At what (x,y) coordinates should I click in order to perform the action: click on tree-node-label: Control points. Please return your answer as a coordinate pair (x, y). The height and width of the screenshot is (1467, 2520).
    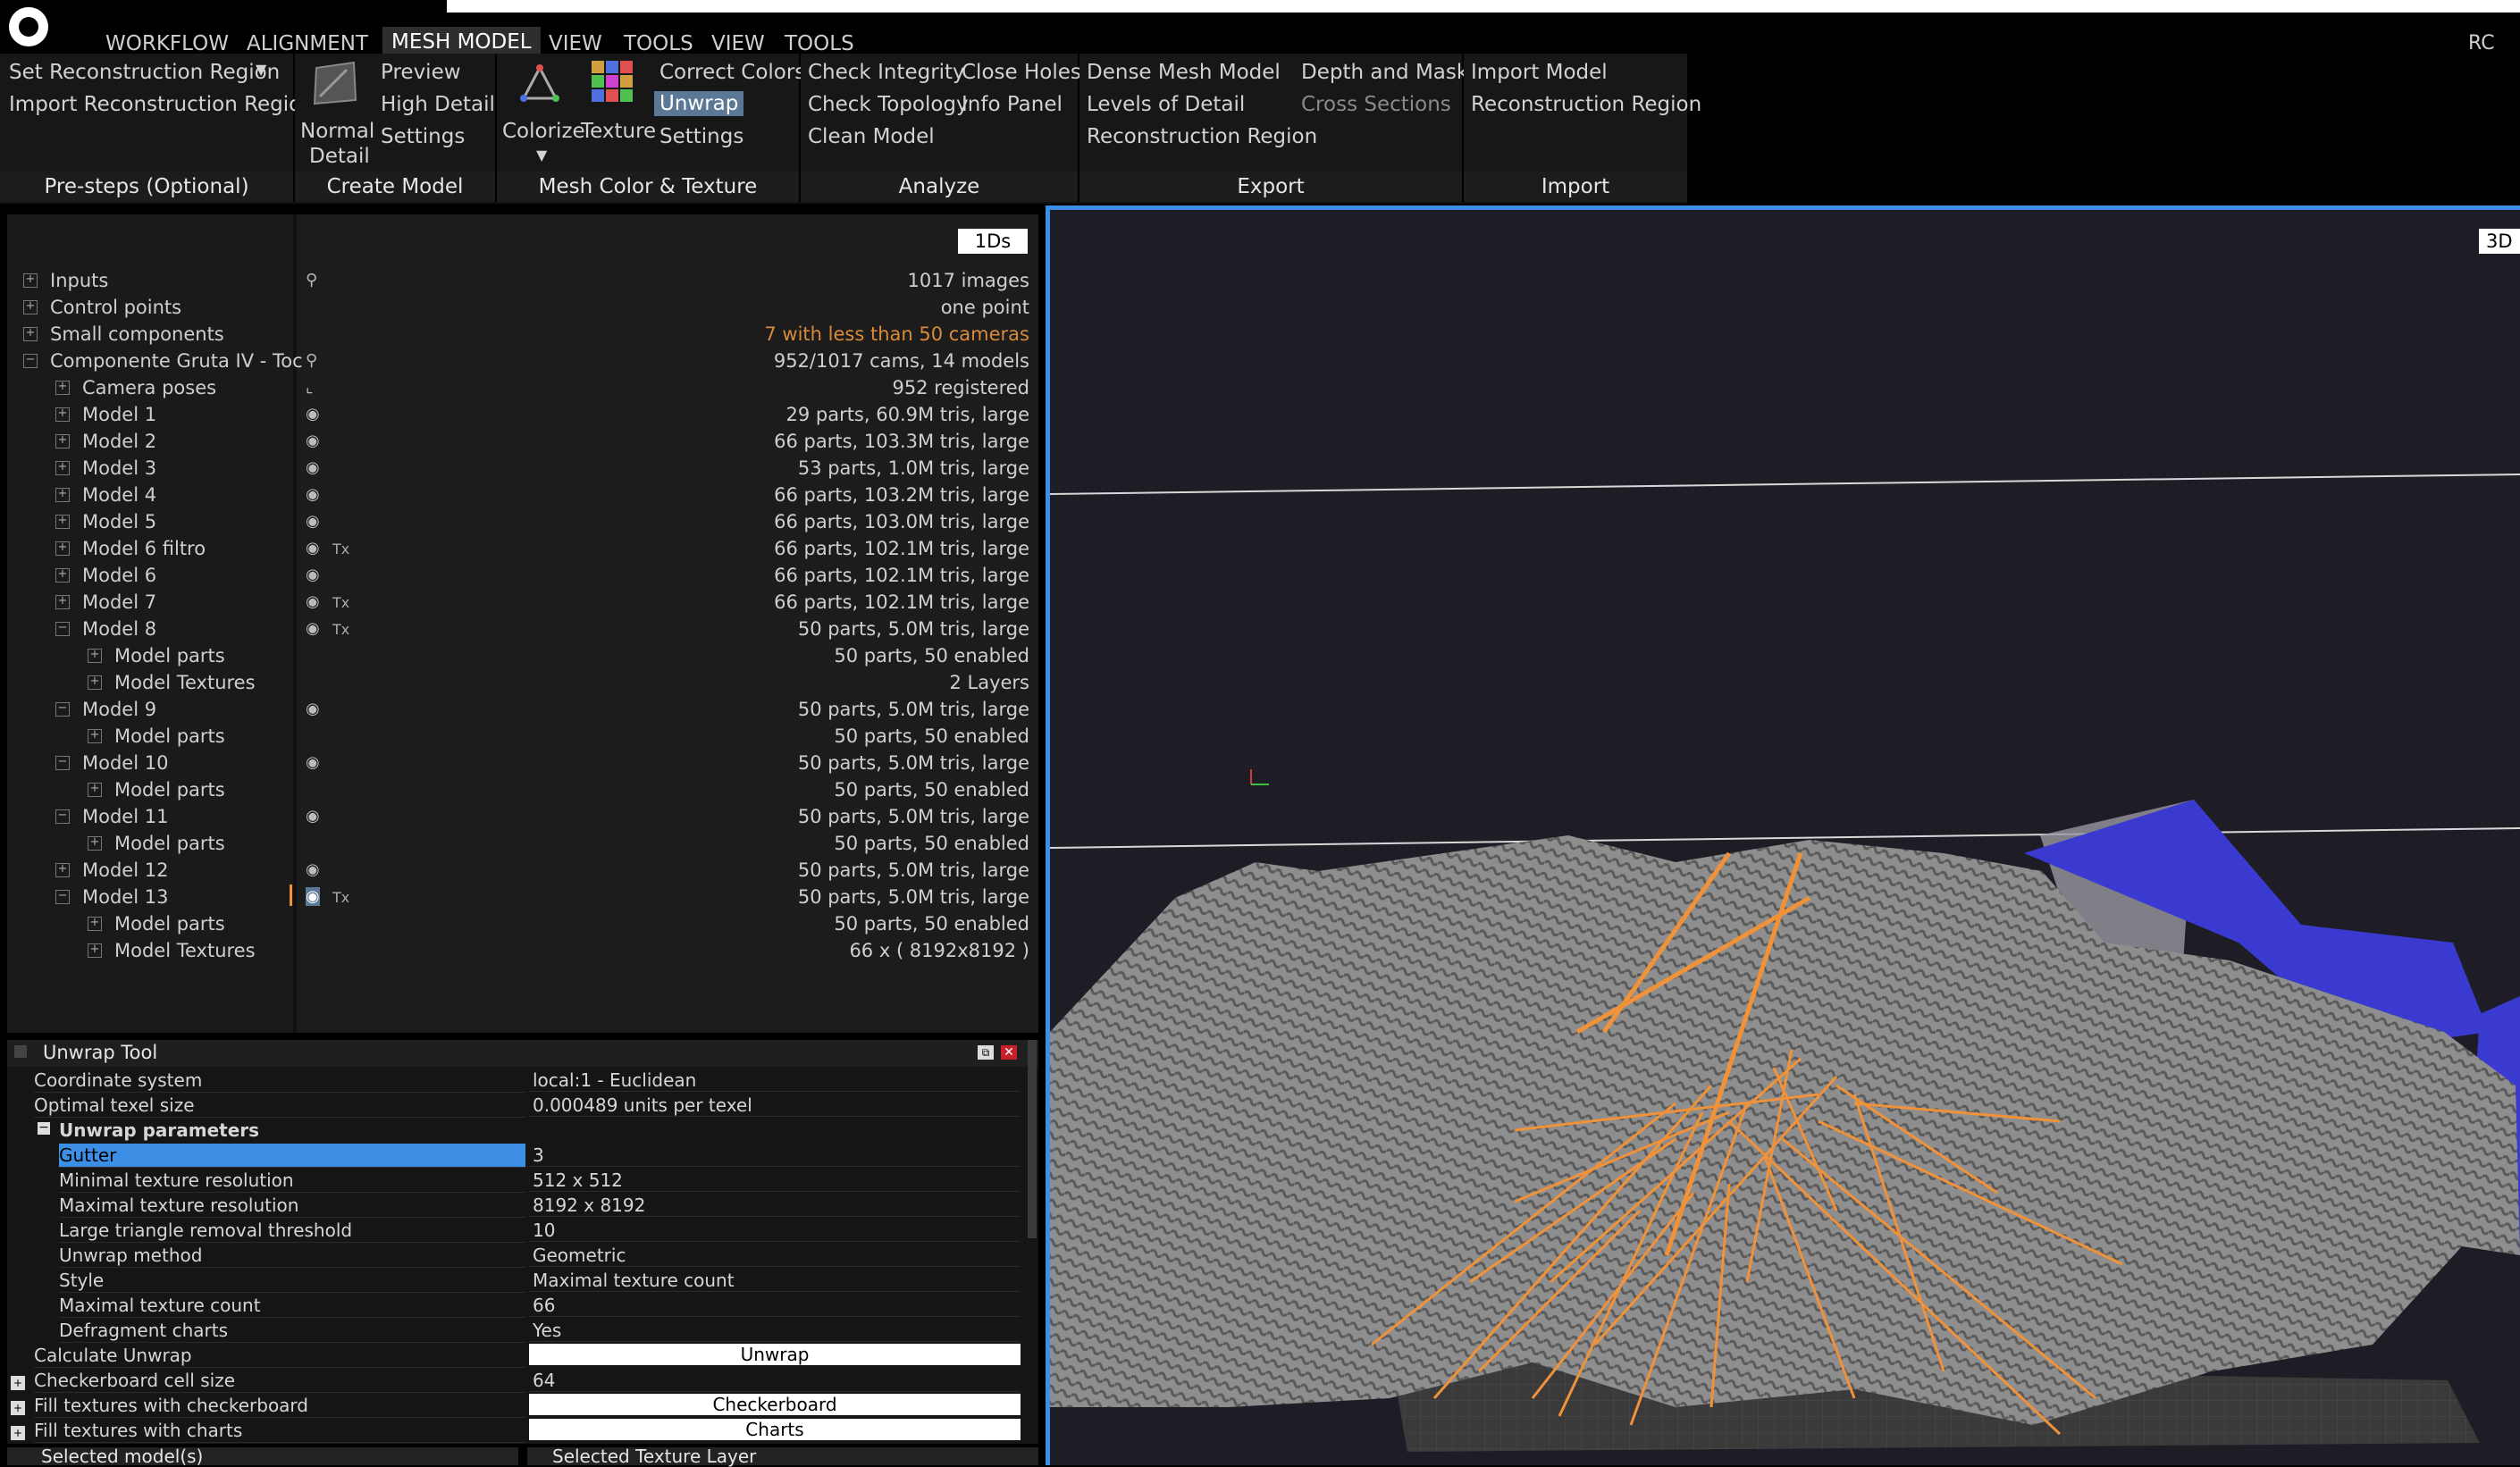
    Looking at the image, I should click on (115, 307).